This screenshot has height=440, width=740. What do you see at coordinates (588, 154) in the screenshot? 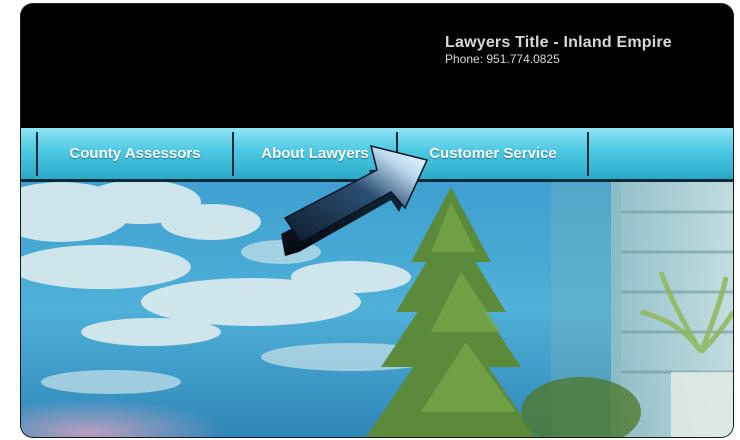
I see `nav-separator` at bounding box center [588, 154].